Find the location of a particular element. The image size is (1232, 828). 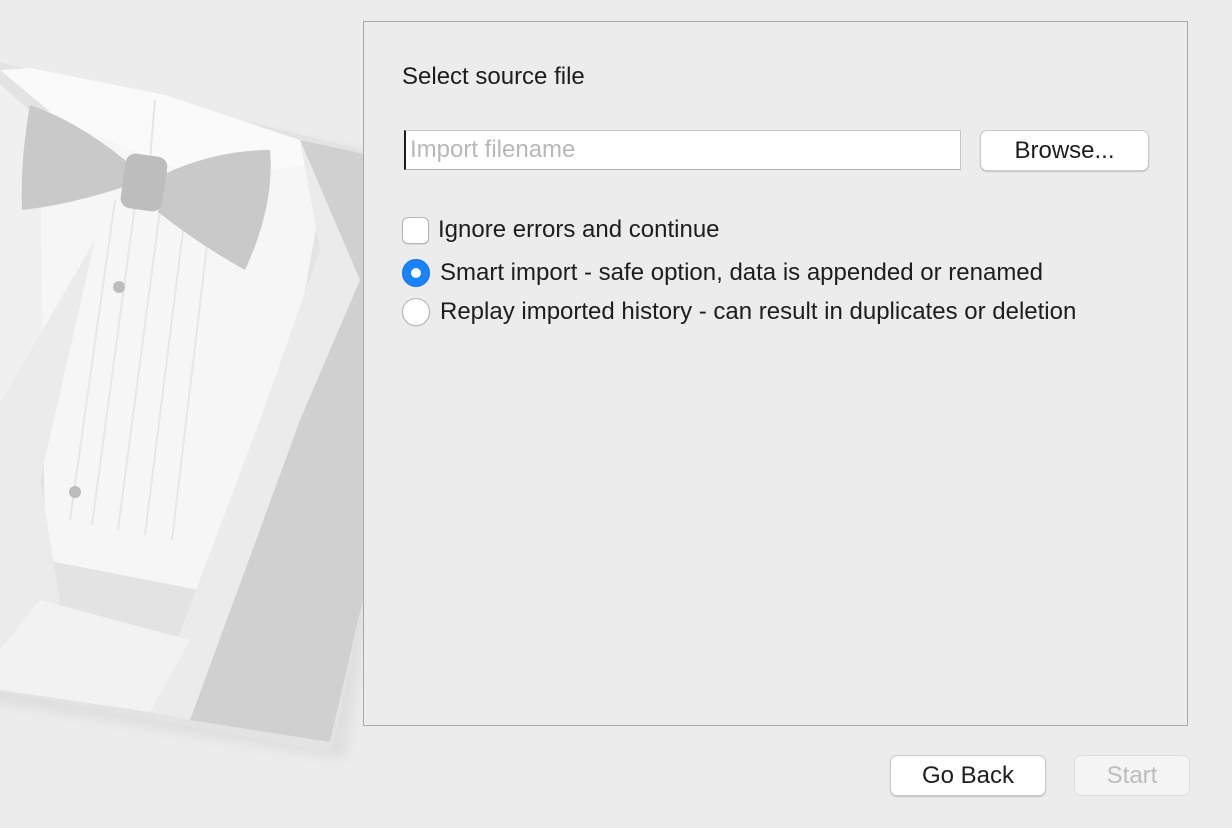

section-title: Select source file is located at coordinates (493, 76).